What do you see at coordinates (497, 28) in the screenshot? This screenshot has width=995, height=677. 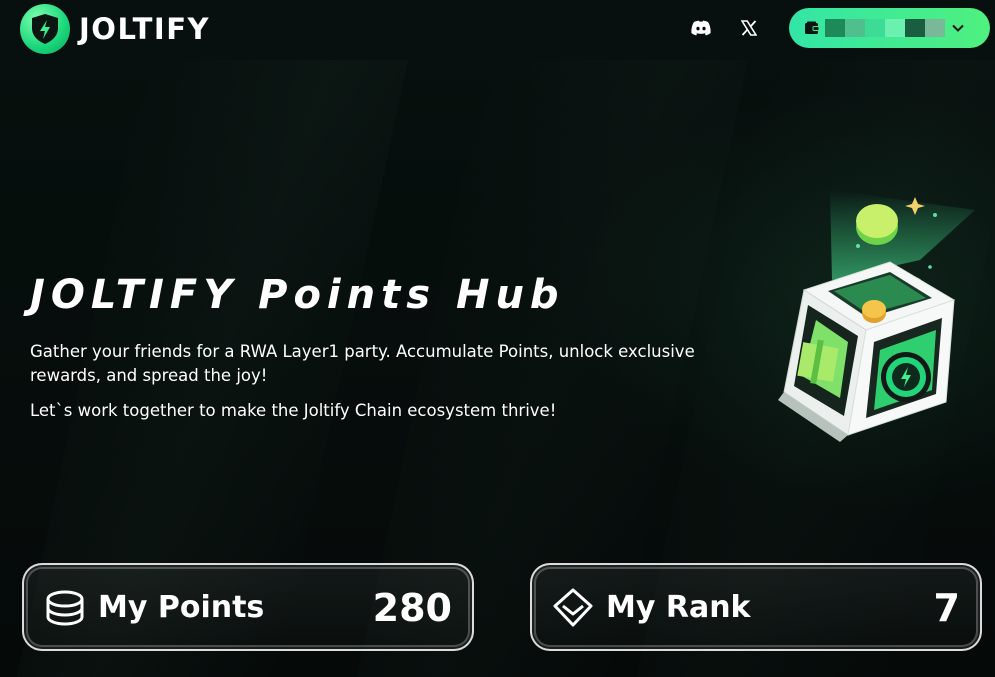 I see `top-nav: JOLTIFY` at bounding box center [497, 28].